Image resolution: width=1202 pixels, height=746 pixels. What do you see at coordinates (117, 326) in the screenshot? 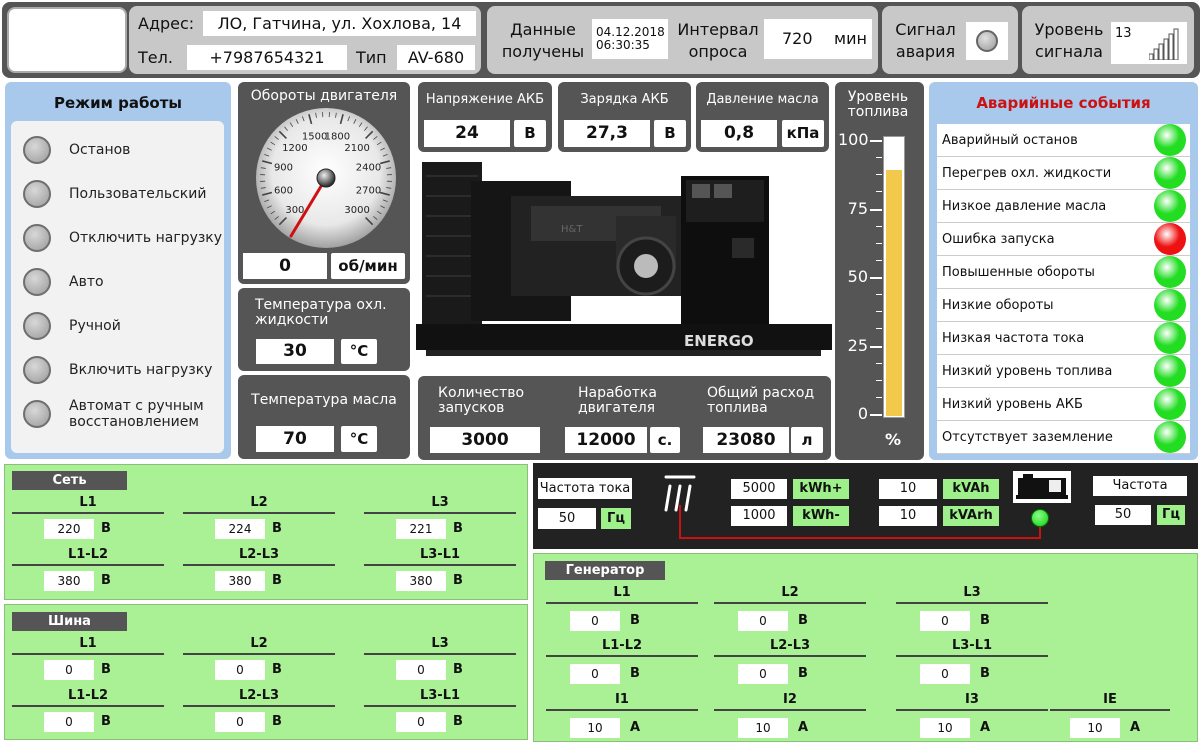
I see `mode-option: Ручной` at bounding box center [117, 326].